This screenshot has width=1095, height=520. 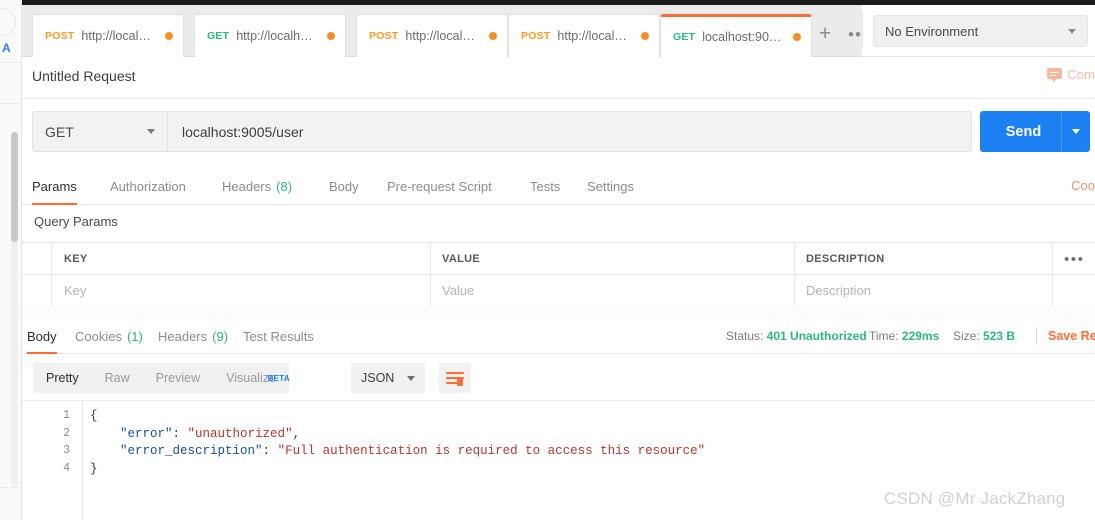 I want to click on bulk-edit-button: •••, so click(x=1074, y=259).